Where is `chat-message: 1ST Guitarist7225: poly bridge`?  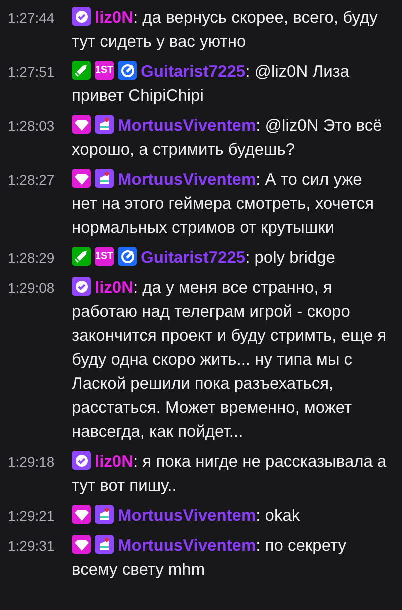 chat-message: 1ST Guitarist7225: poly bridge is located at coordinates (206, 258).